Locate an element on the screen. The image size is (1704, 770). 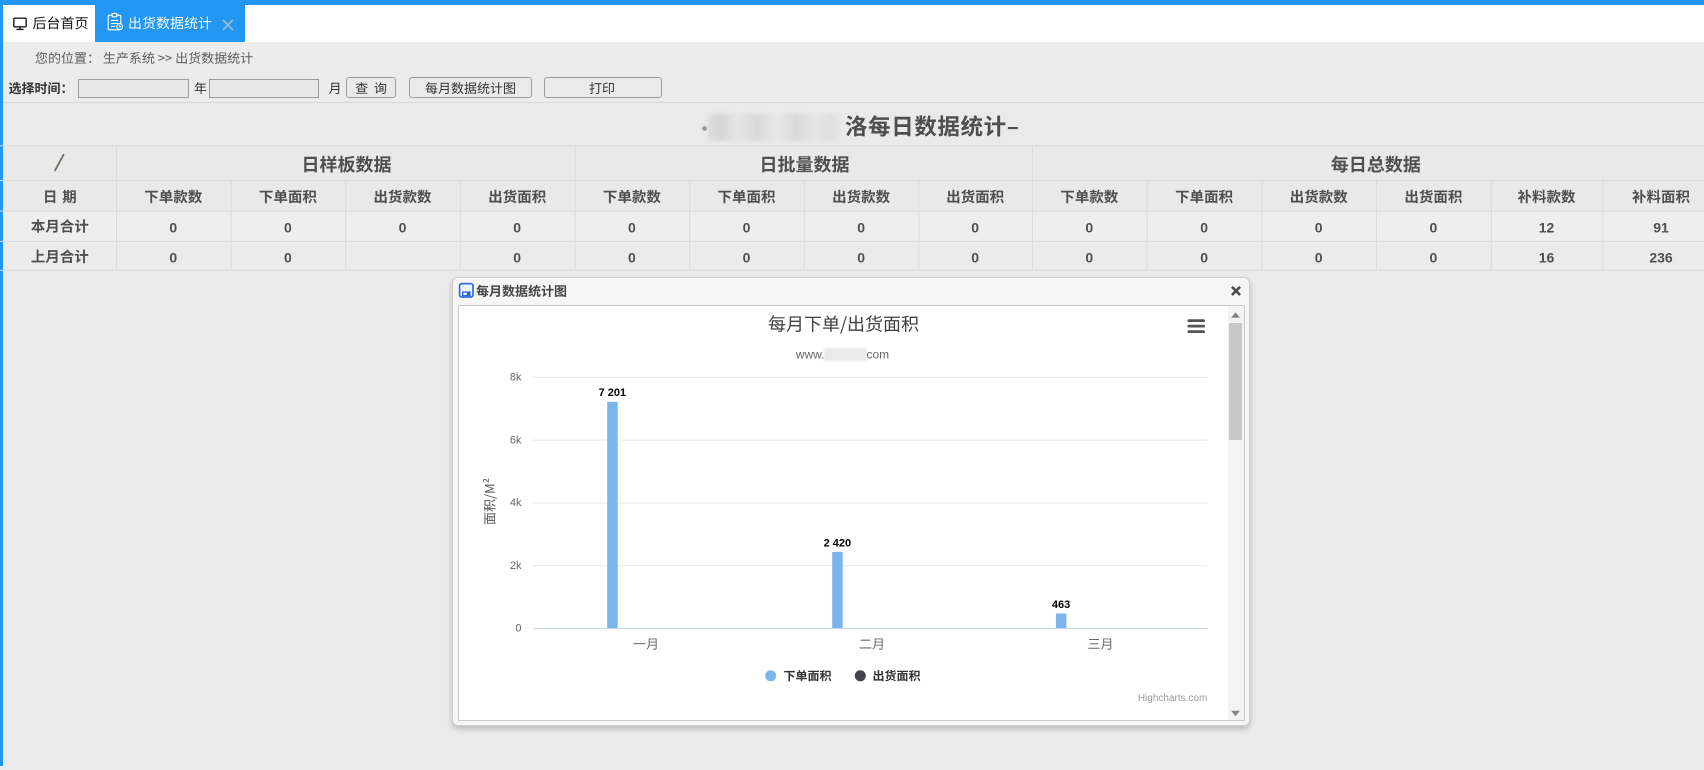
svg-text: 7 201 is located at coordinates (613, 393).